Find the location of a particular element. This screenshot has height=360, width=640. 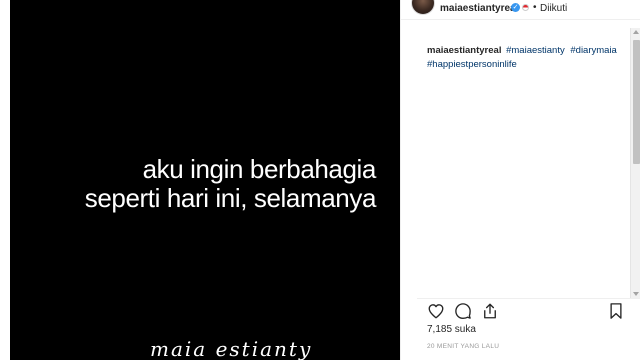

scroll-up-arrow-icon is located at coordinates (636, 32).